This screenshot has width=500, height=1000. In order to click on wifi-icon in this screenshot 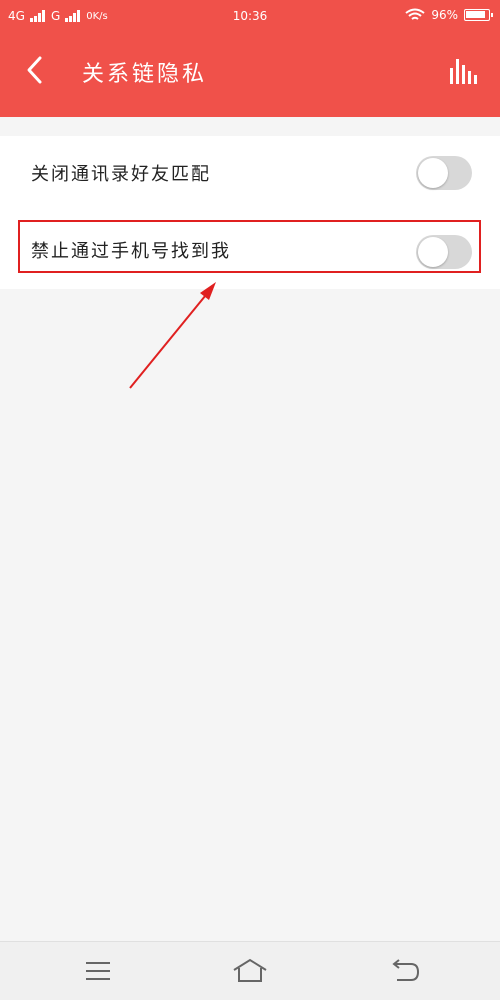, I will do `click(415, 14)`.